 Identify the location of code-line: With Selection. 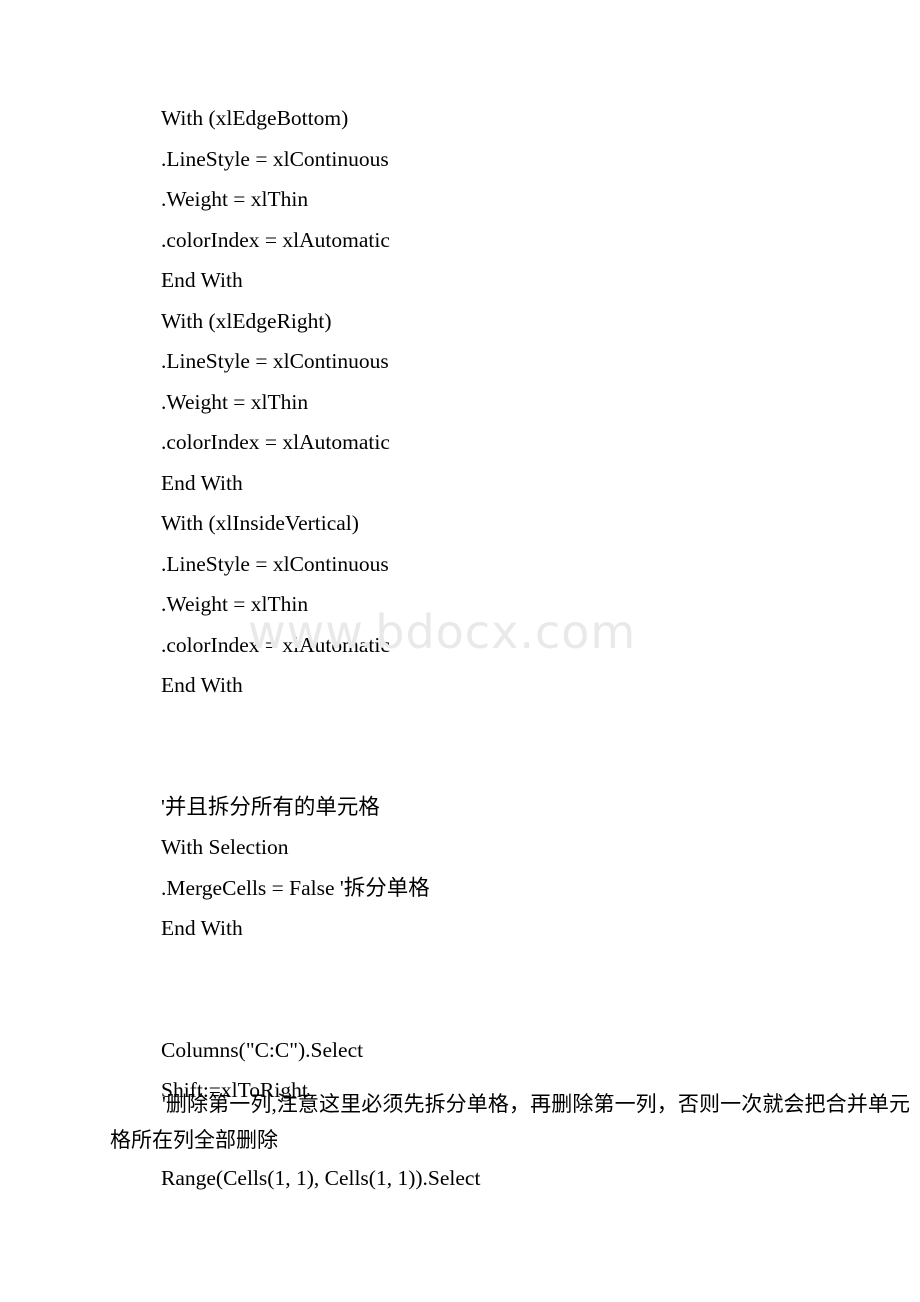
(225, 847).